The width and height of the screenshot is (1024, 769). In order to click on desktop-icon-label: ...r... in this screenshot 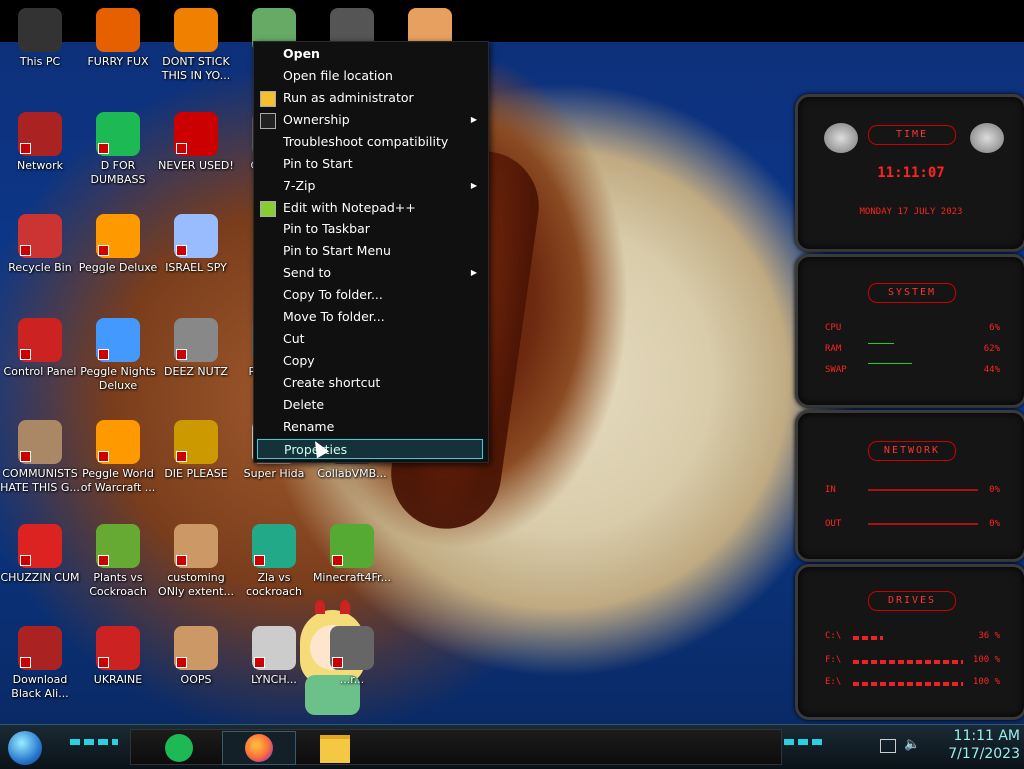, I will do `click(352, 679)`.